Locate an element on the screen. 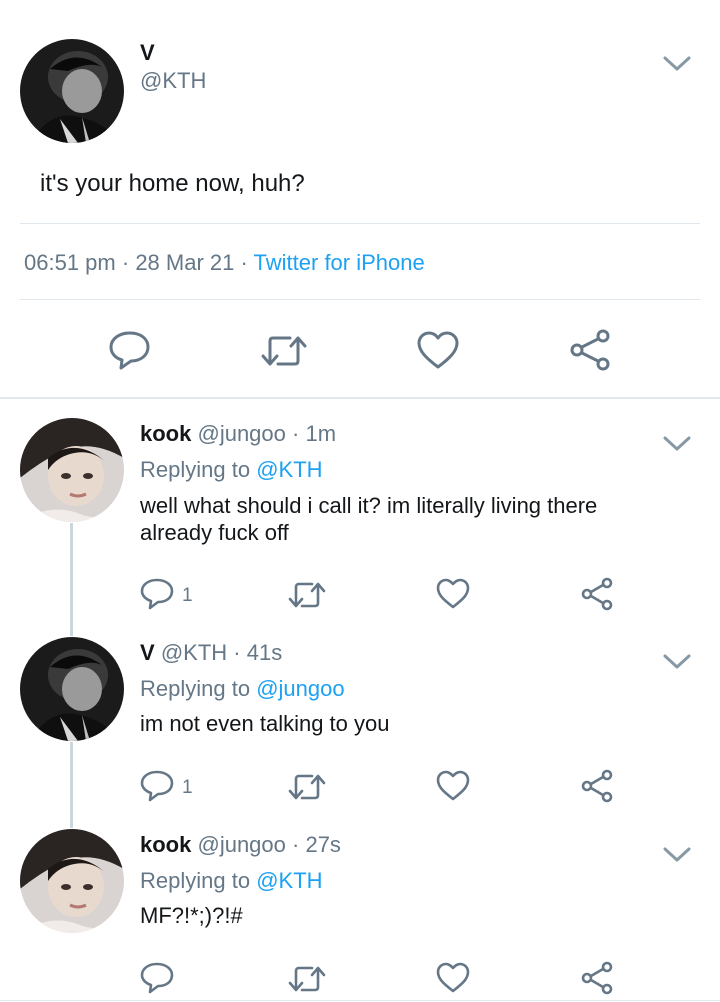  tweet-text: im not even talking to you is located at coordinates (265, 723).